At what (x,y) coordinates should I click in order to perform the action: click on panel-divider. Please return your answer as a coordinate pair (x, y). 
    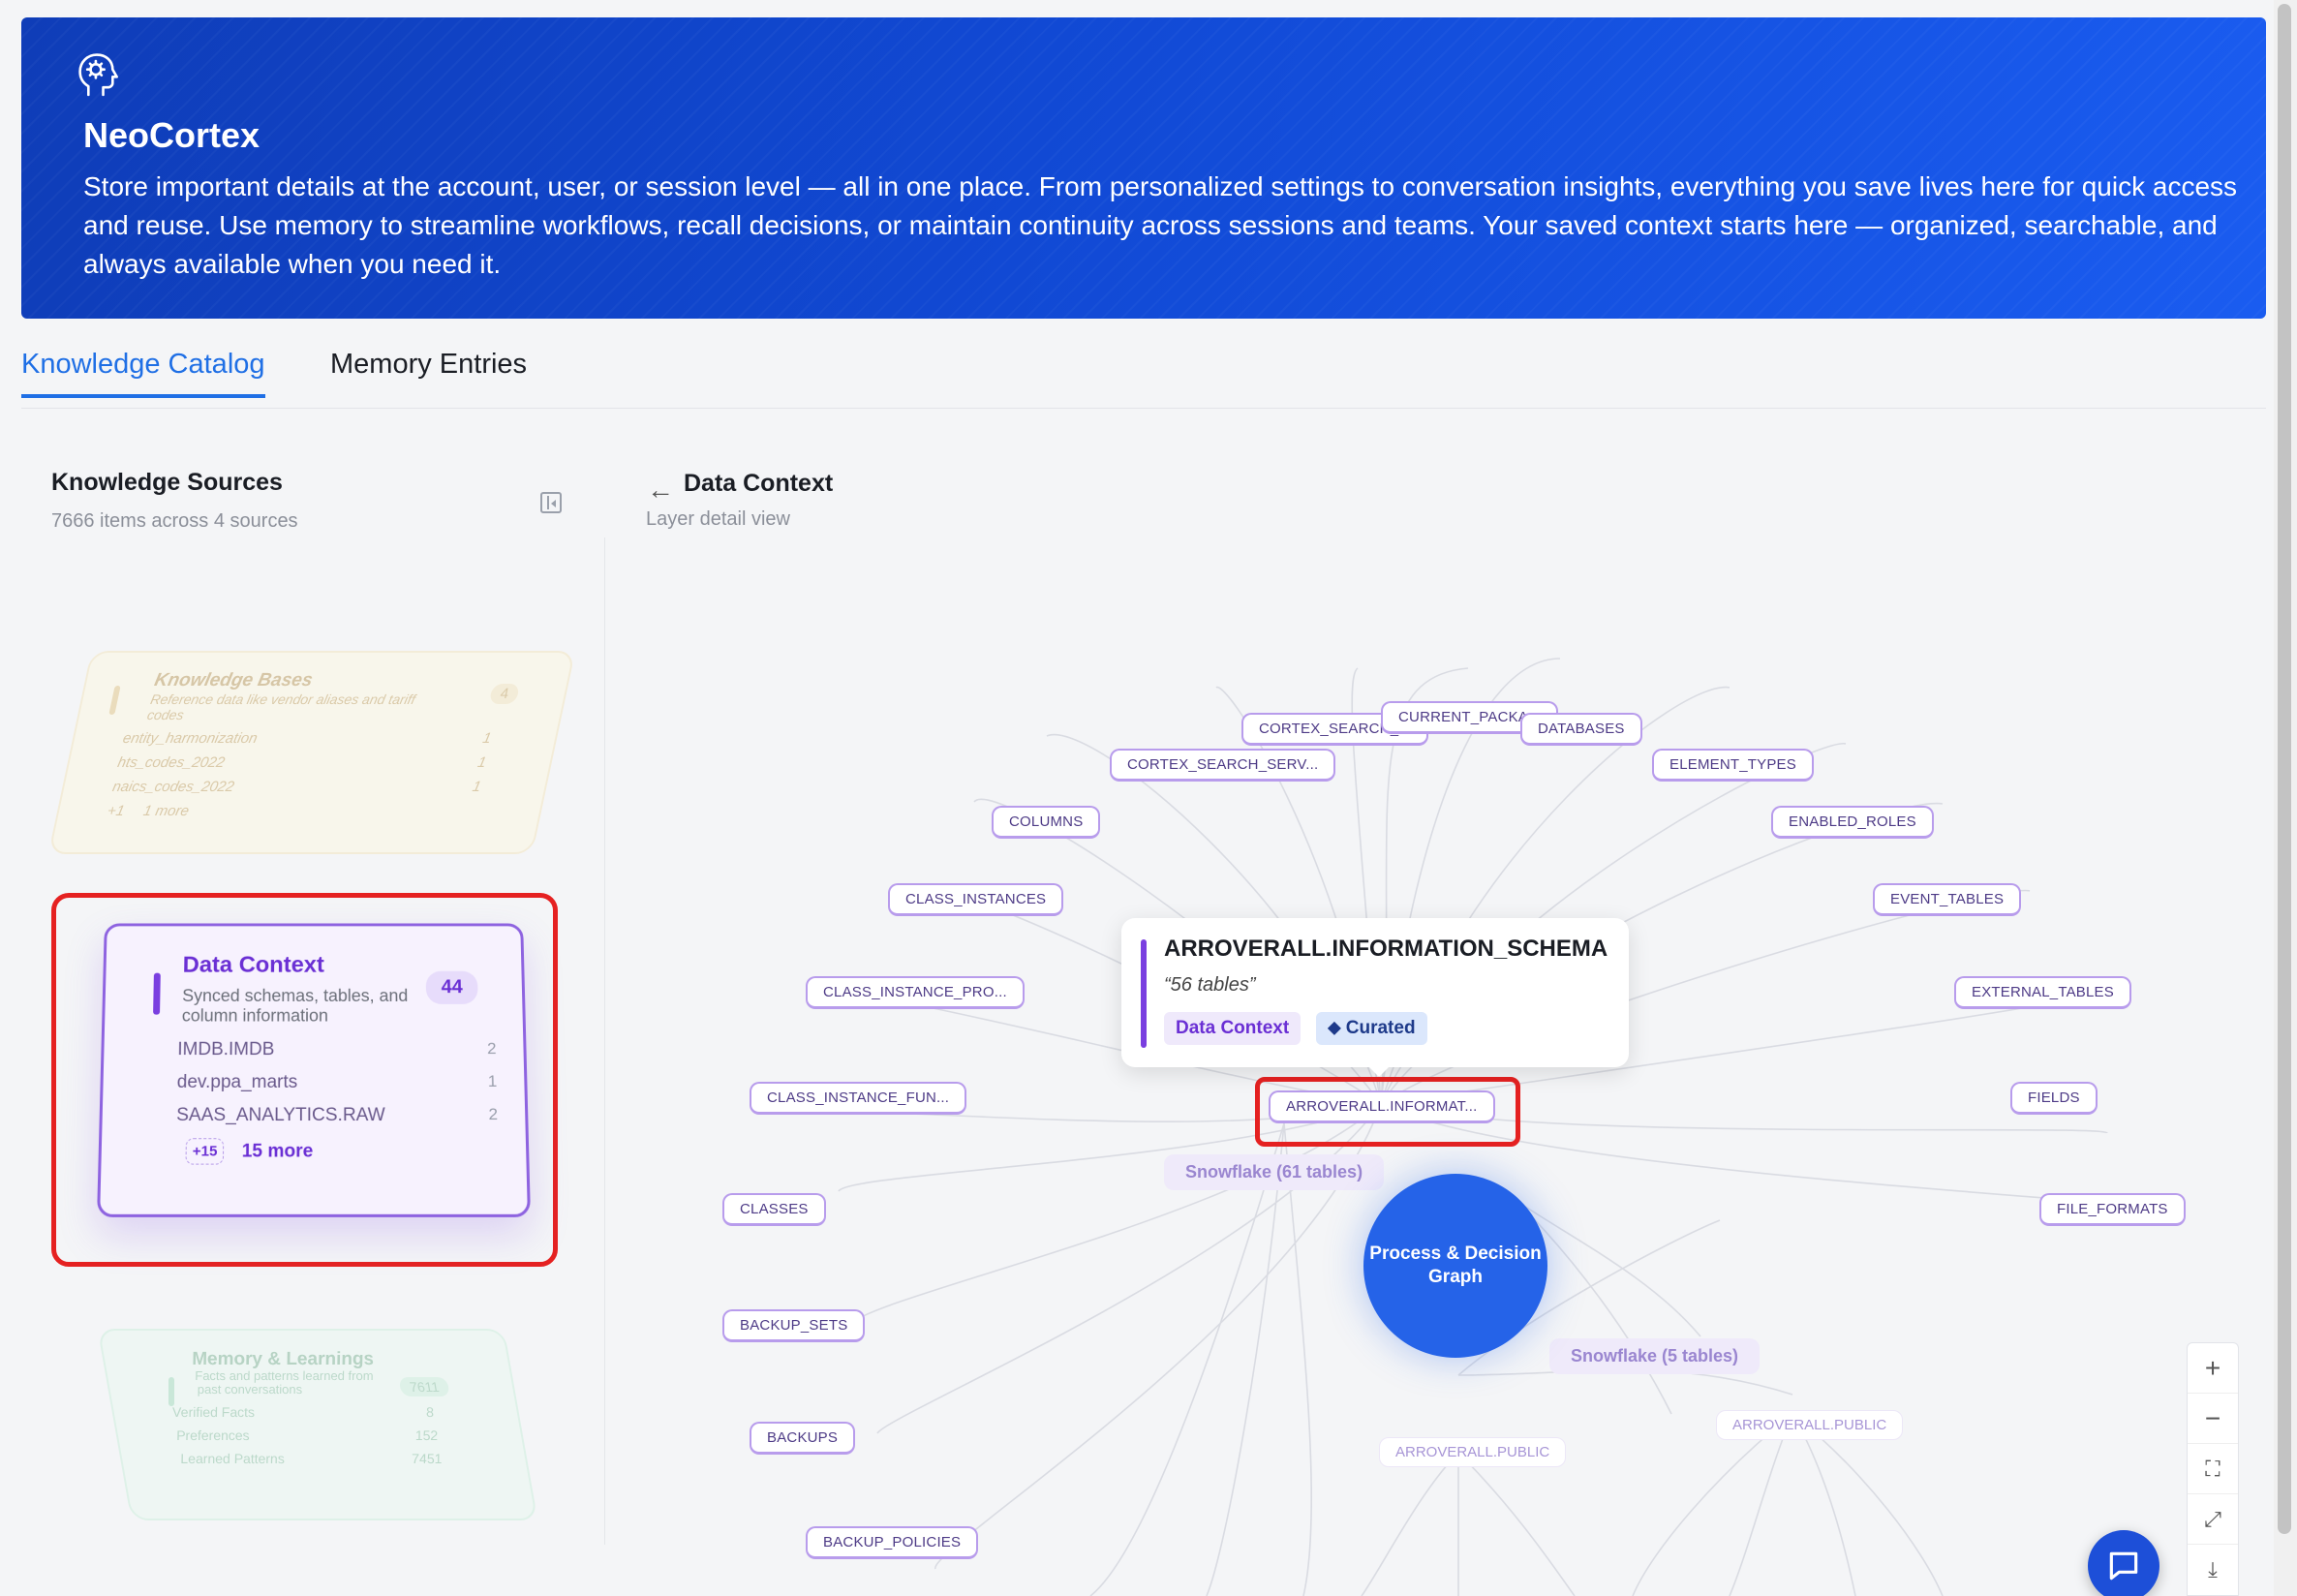
    Looking at the image, I should click on (604, 1041).